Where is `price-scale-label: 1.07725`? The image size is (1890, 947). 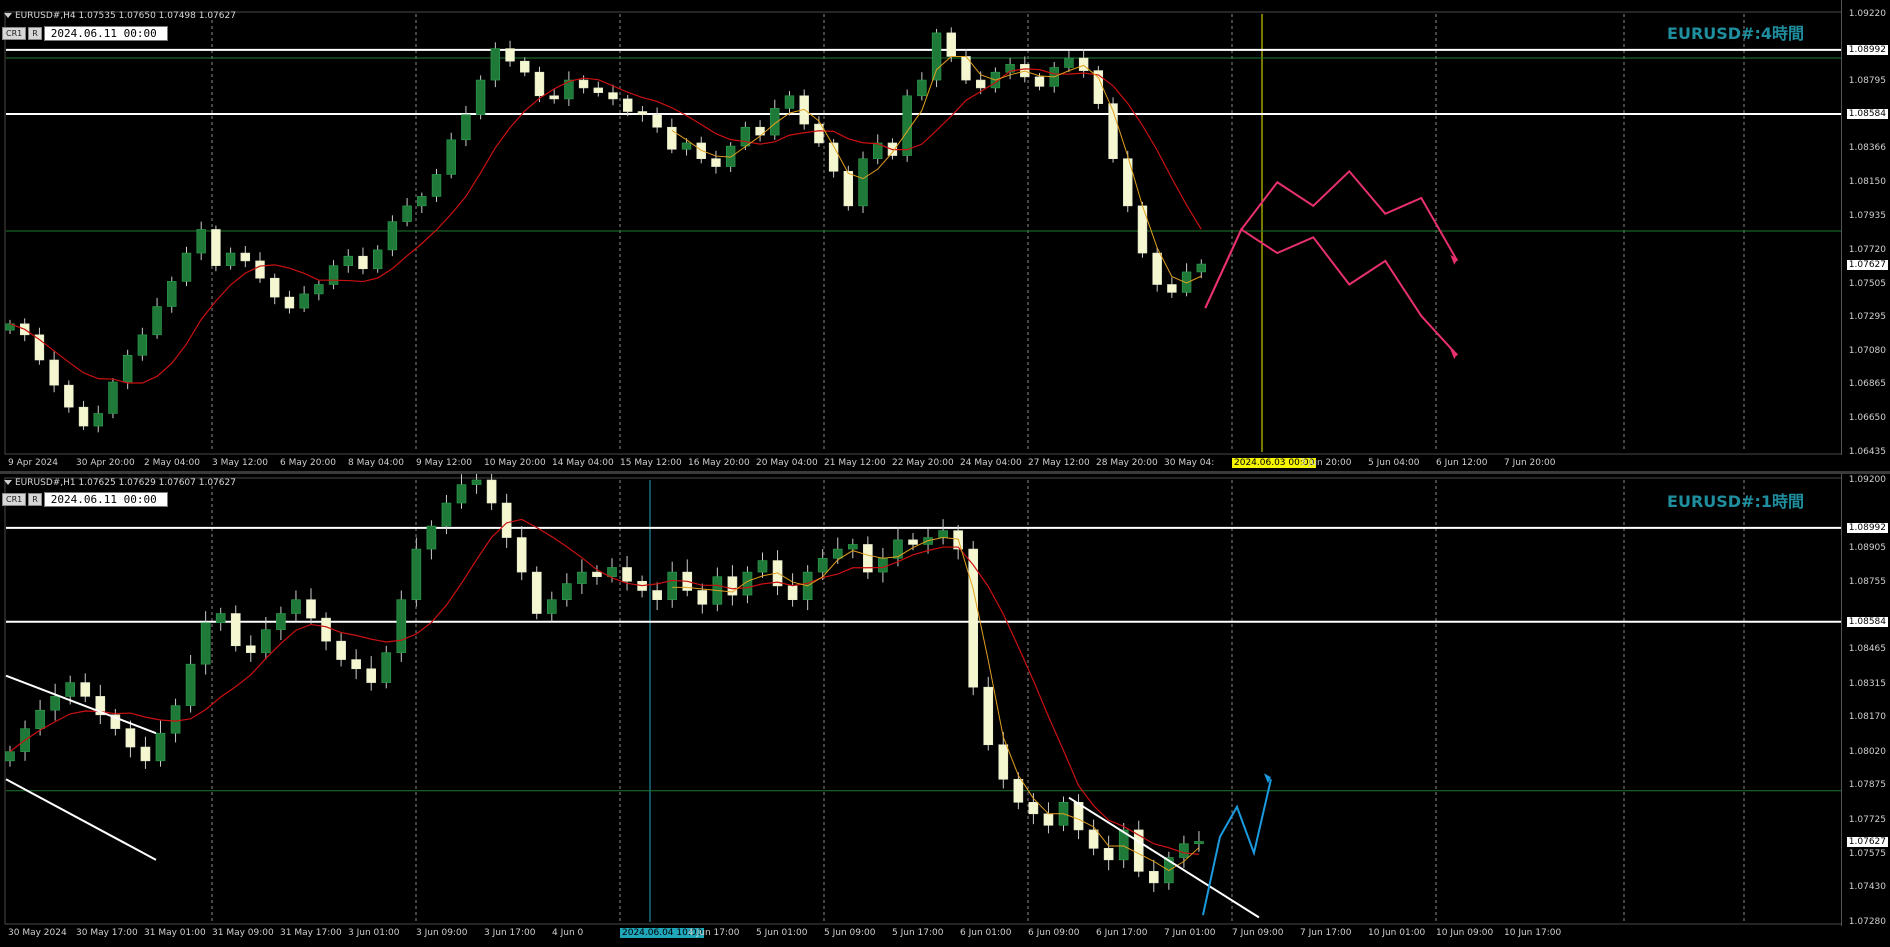 price-scale-label: 1.07725 is located at coordinates (1867, 819).